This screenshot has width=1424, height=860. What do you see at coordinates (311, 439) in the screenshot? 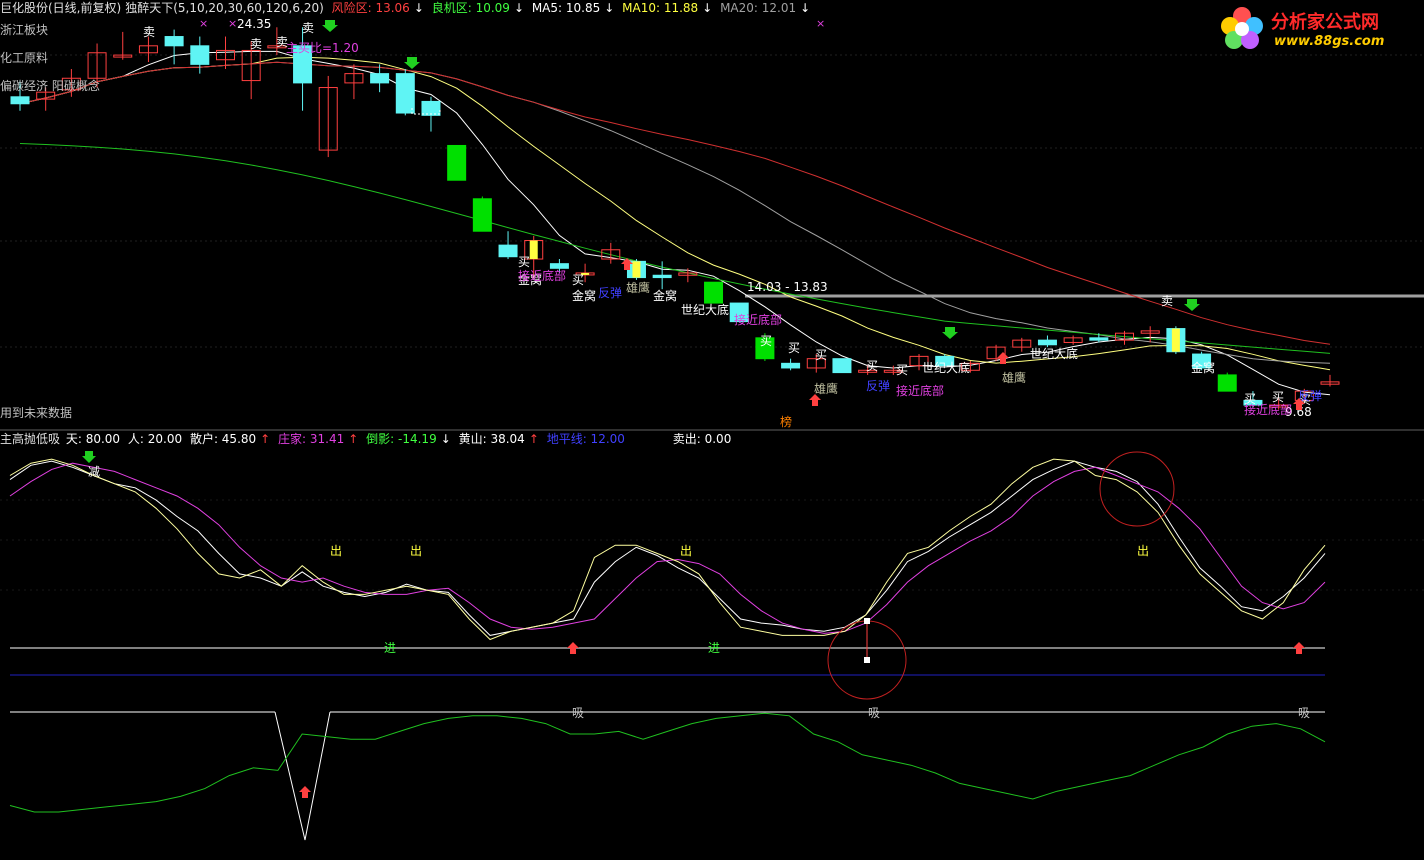
I see `zhuangjia-value: 庄家: 31.41` at bounding box center [311, 439].